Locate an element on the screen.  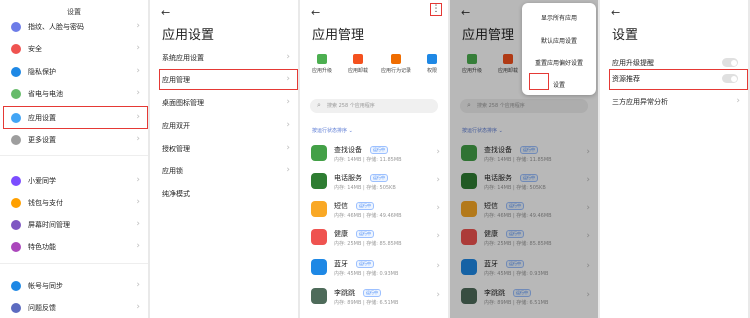
app-meta: 内存: 46MB | 存储: 49.46MB is located at coordinates (368, 216).